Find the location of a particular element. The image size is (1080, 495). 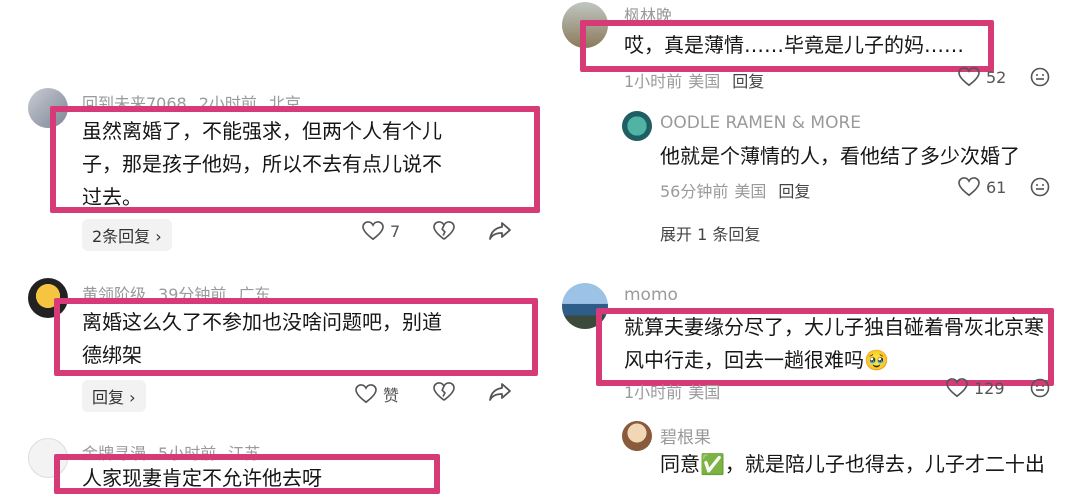

like-count: 52 is located at coordinates (996, 77).